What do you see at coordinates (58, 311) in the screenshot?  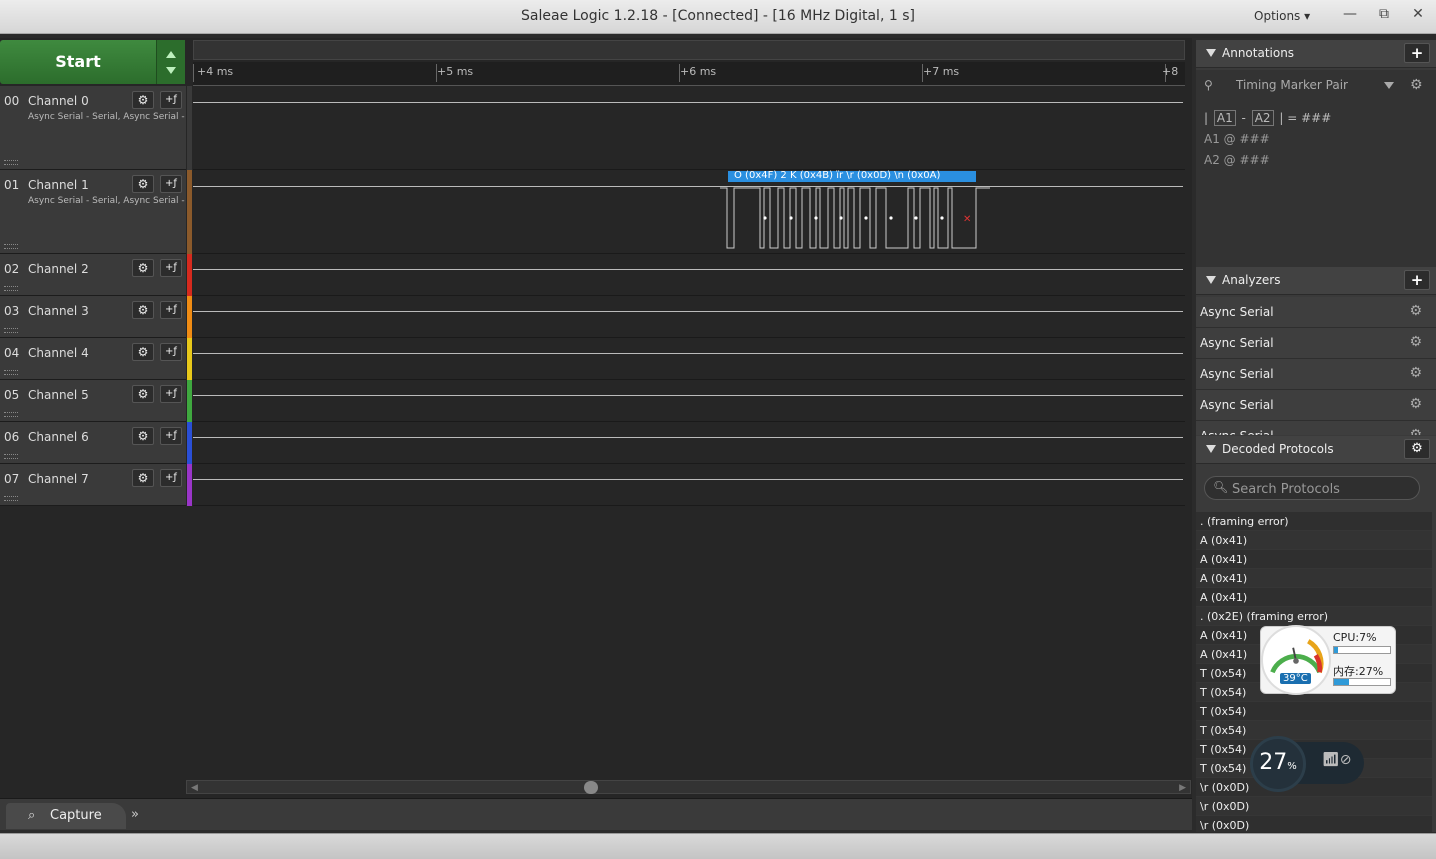 I see `channel-name: Channel 3` at bounding box center [58, 311].